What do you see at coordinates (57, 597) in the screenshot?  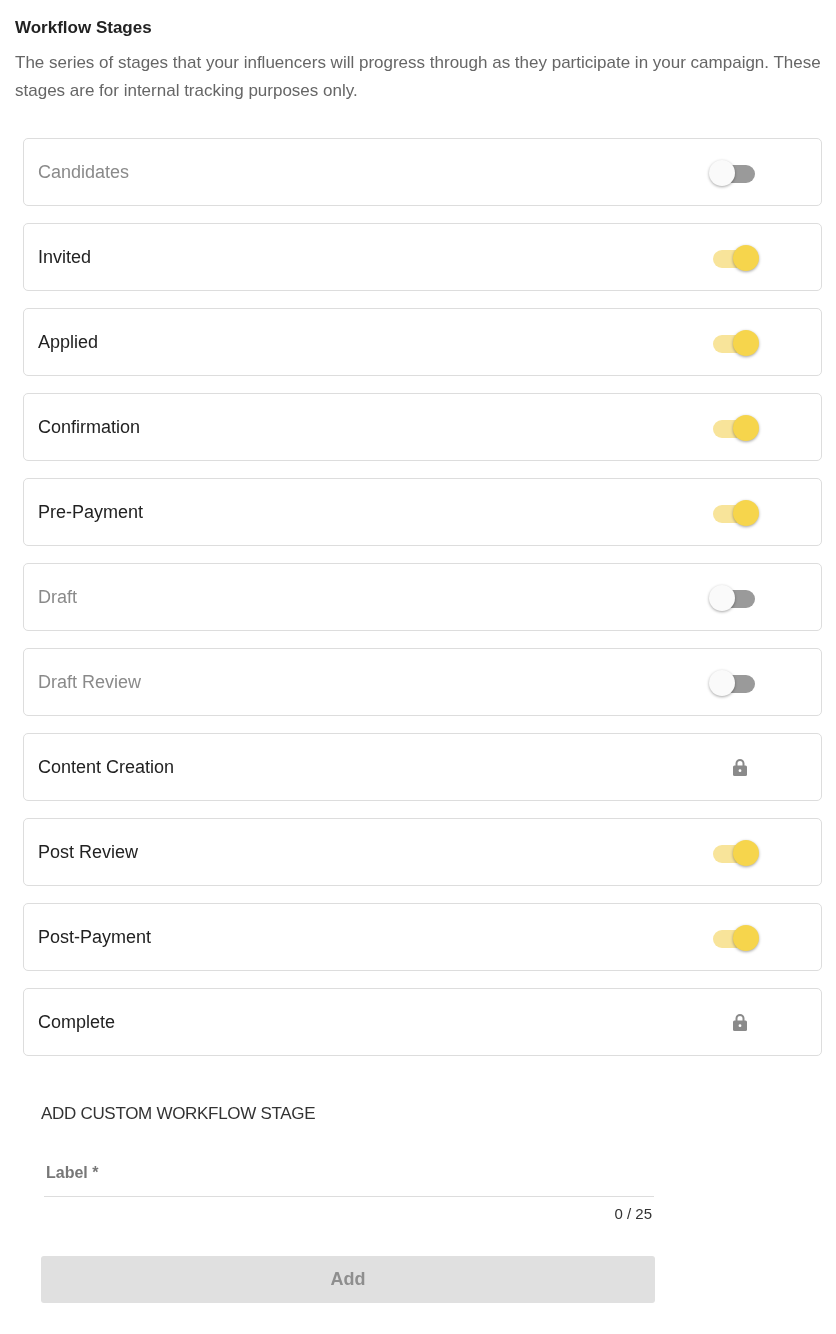 I see `stage-label: Draft` at bounding box center [57, 597].